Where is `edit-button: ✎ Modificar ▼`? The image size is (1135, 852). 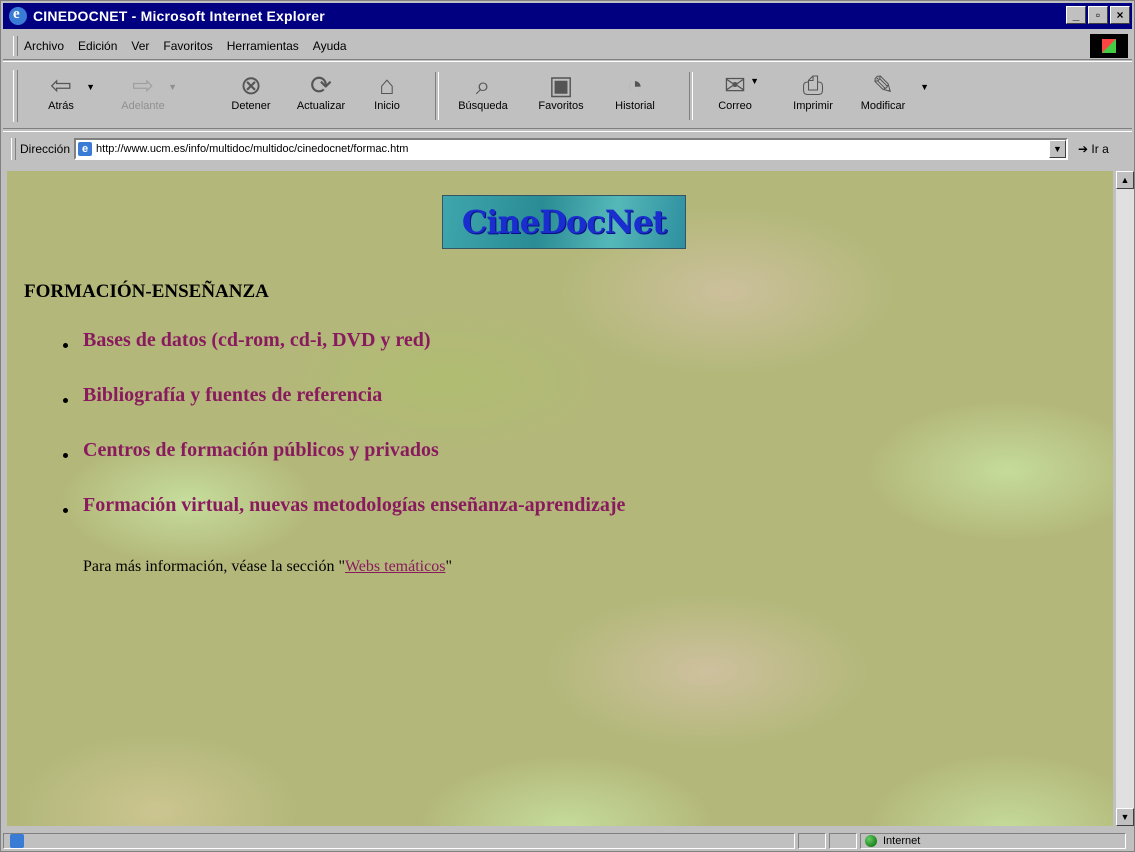
edit-button: ✎ Modificar ▼ is located at coordinates (890, 91).